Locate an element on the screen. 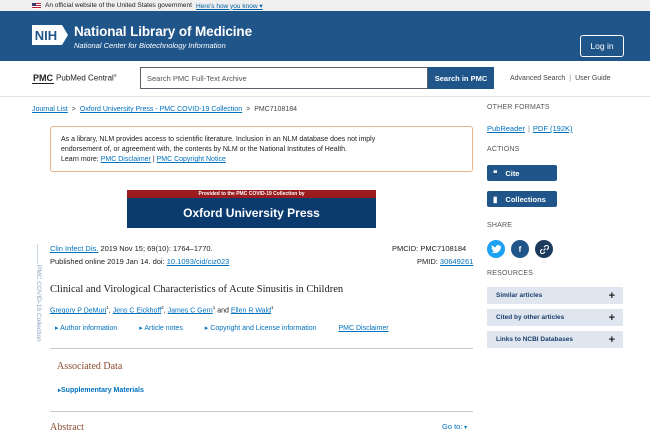 This screenshot has width=650, height=440. doi-link: 10.1093/cid/ciz023 is located at coordinates (198, 261).